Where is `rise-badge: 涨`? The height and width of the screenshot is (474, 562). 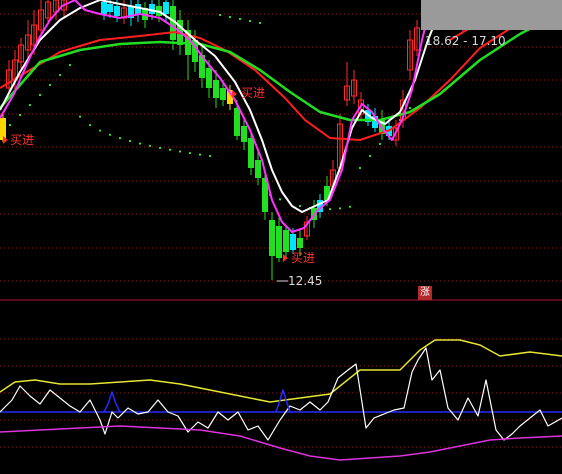 rise-badge: 涨 is located at coordinates (425, 293).